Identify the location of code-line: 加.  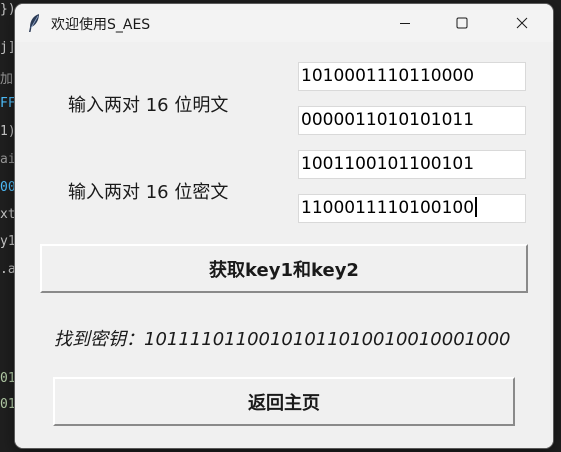
(7, 79).